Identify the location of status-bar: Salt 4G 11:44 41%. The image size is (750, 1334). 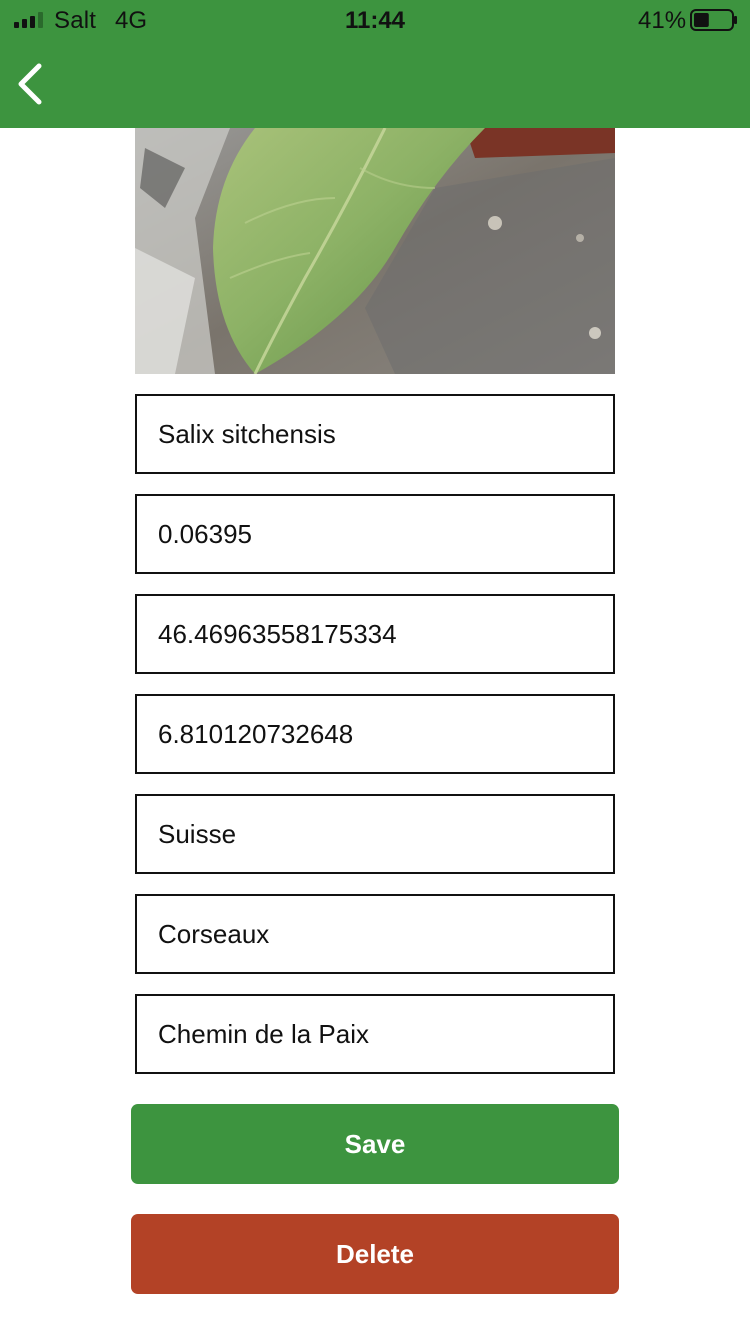
(375, 21).